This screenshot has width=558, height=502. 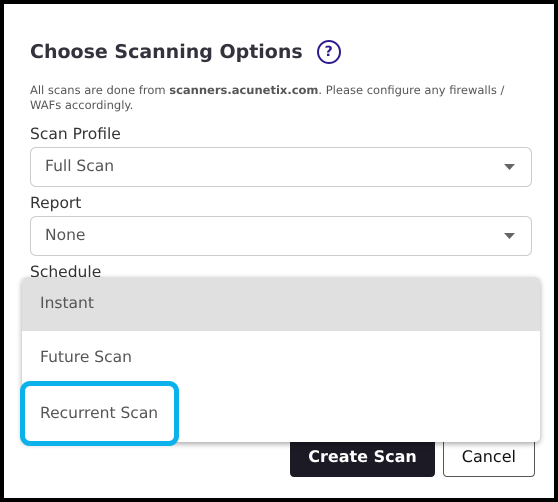 What do you see at coordinates (281, 304) in the screenshot?
I see `dropdown-option: Instant` at bounding box center [281, 304].